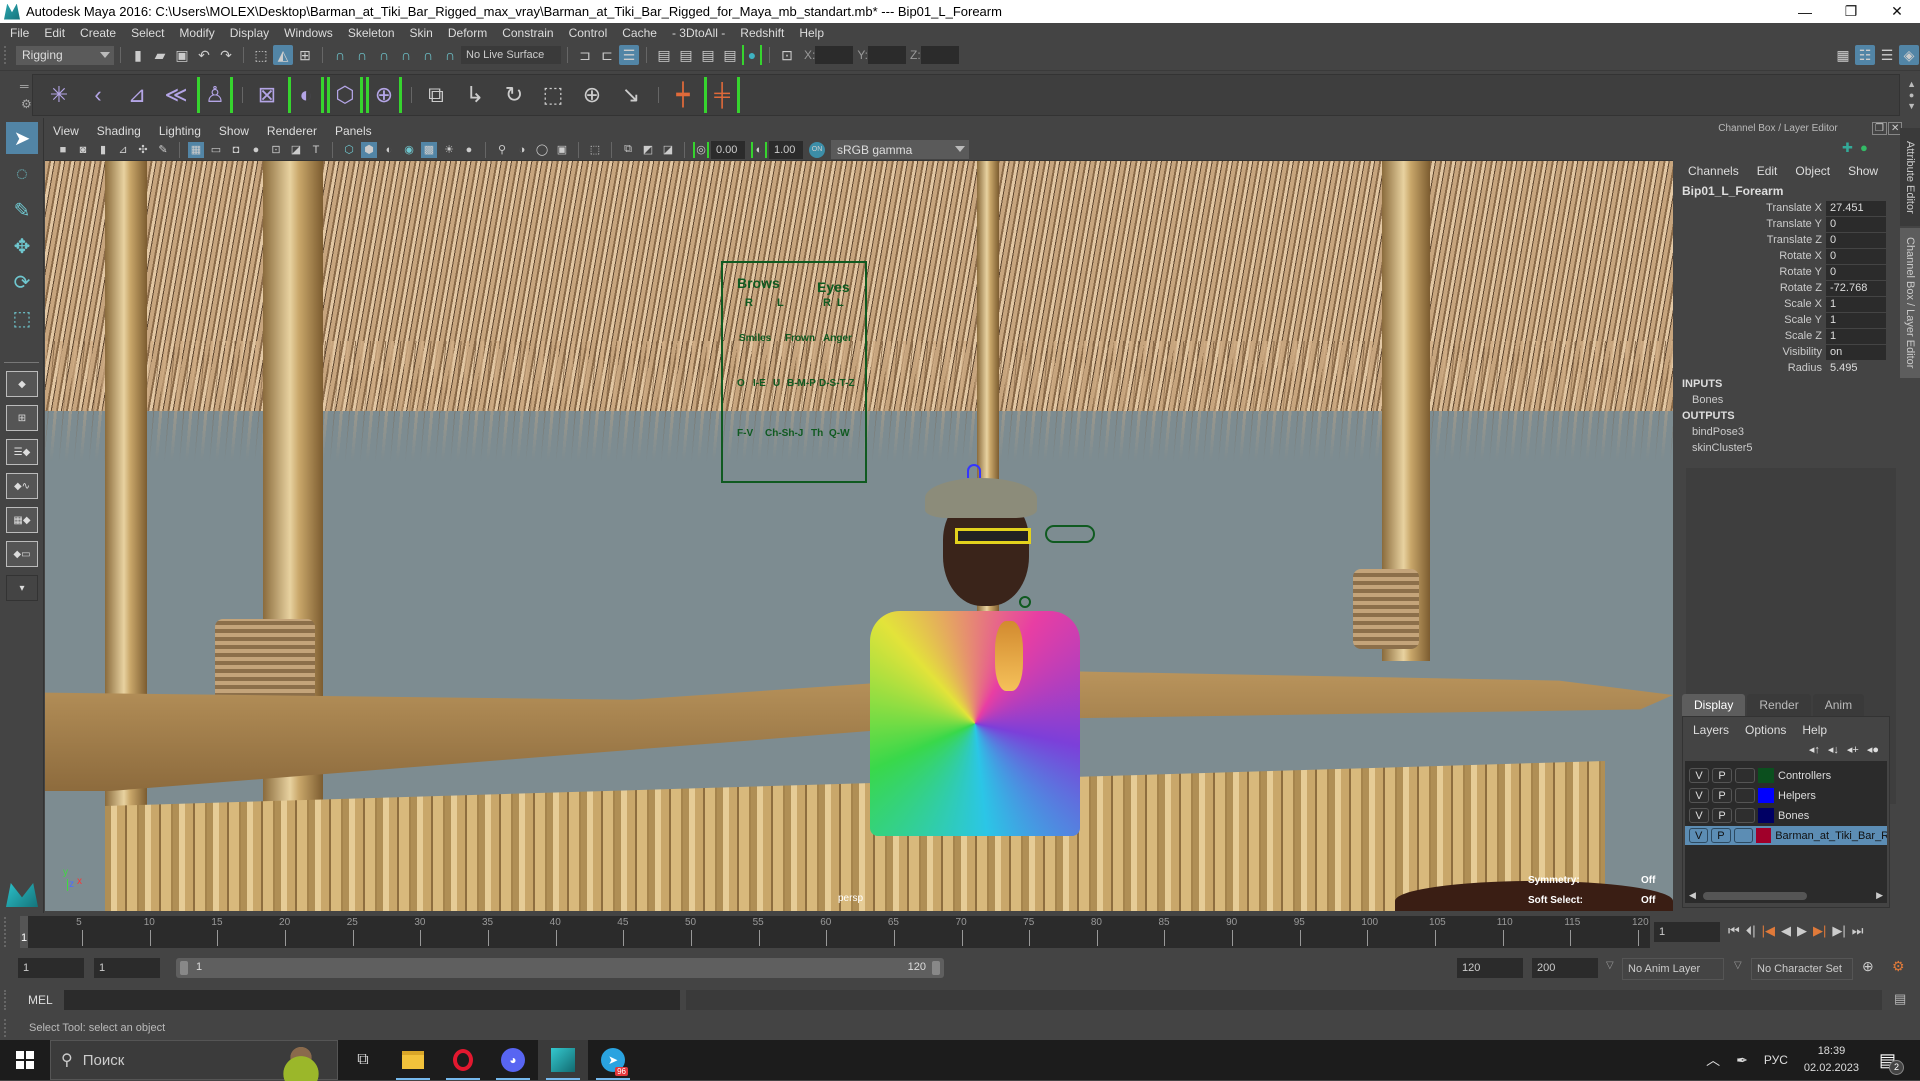 This screenshot has width=1920, height=1081. I want to click on lasso-tool-icon: ◌, so click(22, 174).